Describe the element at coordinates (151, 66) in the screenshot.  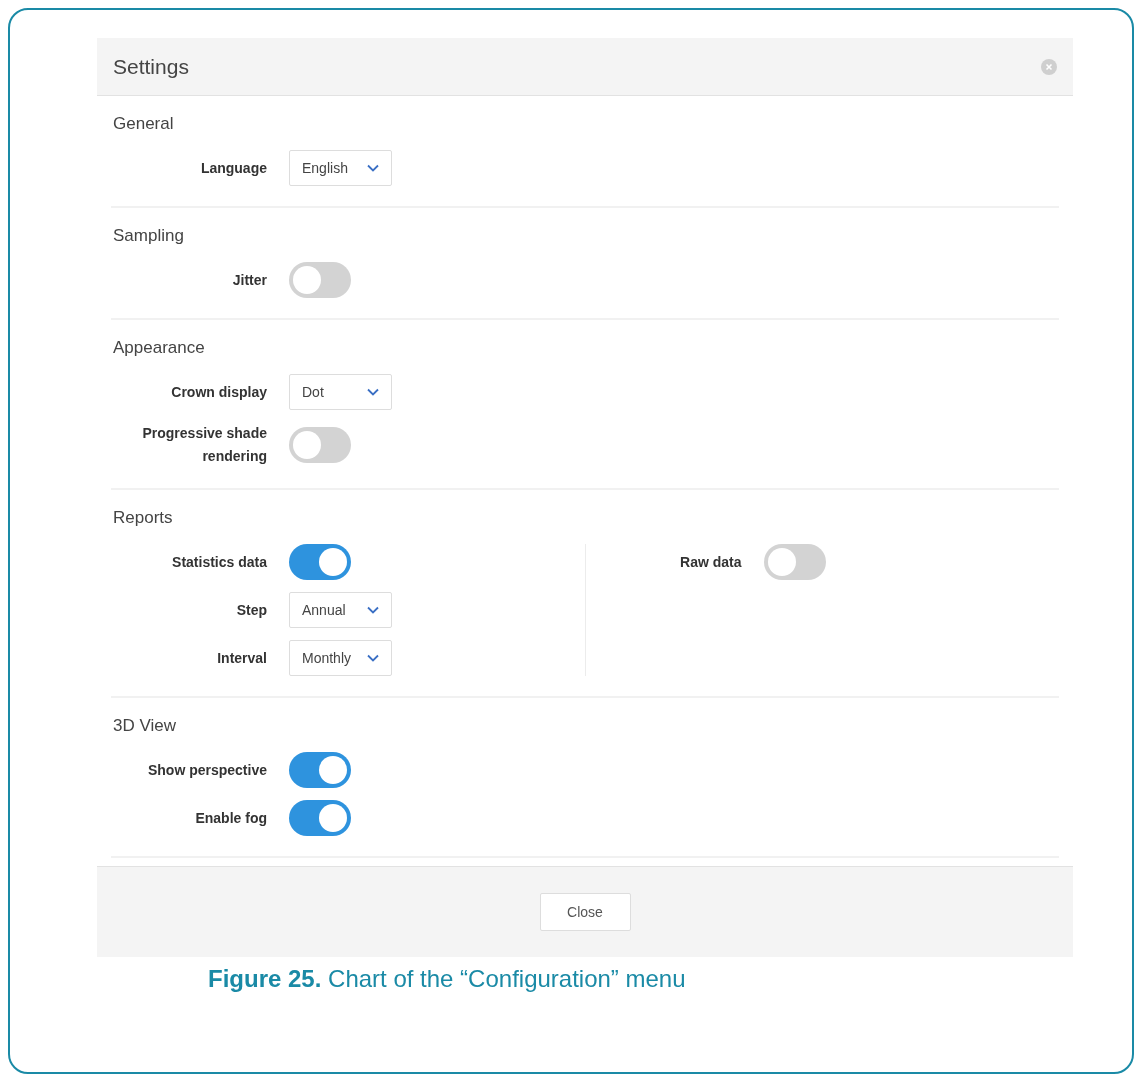
I see `dialog-title: Settings` at that location.